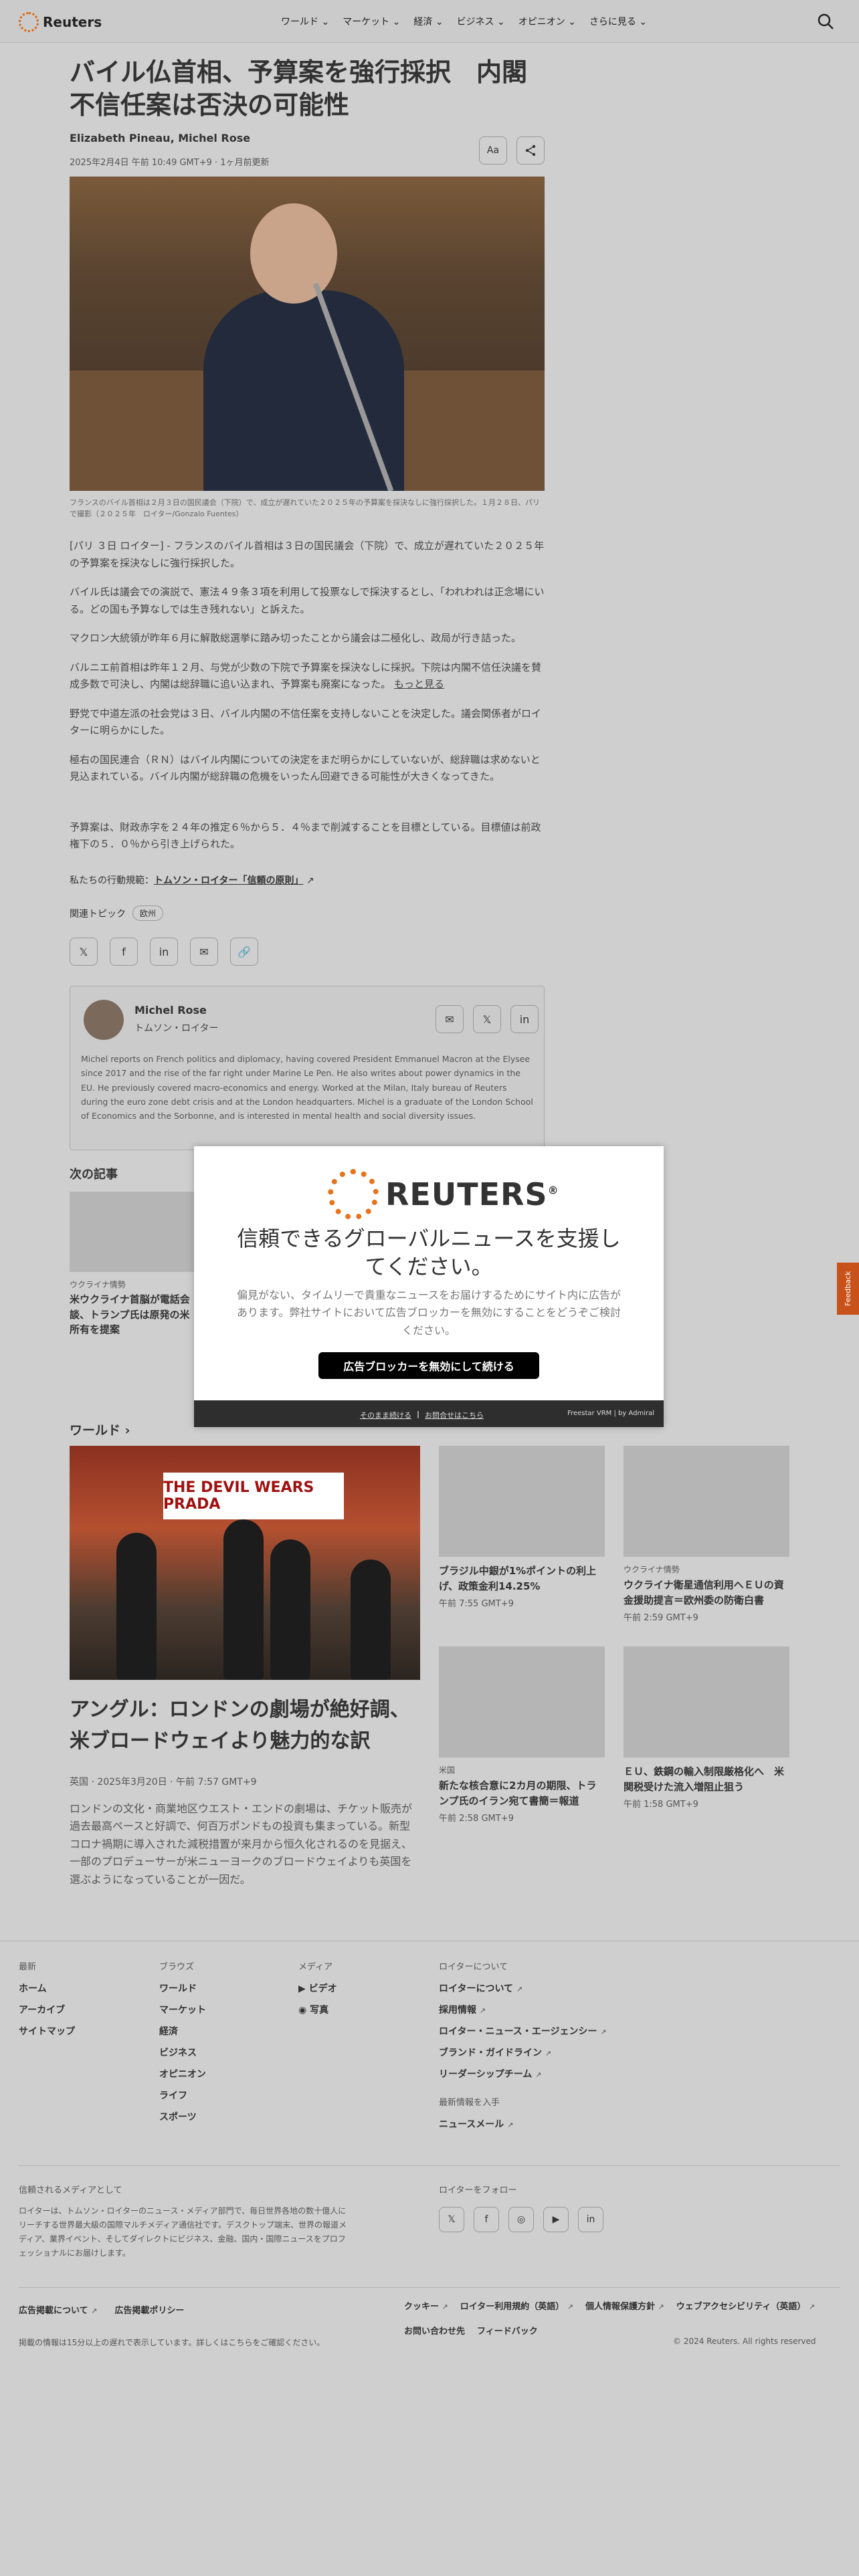  Describe the element at coordinates (434, 2330) in the screenshot. I see `footer-legal-link: お問い合わせ先` at that location.